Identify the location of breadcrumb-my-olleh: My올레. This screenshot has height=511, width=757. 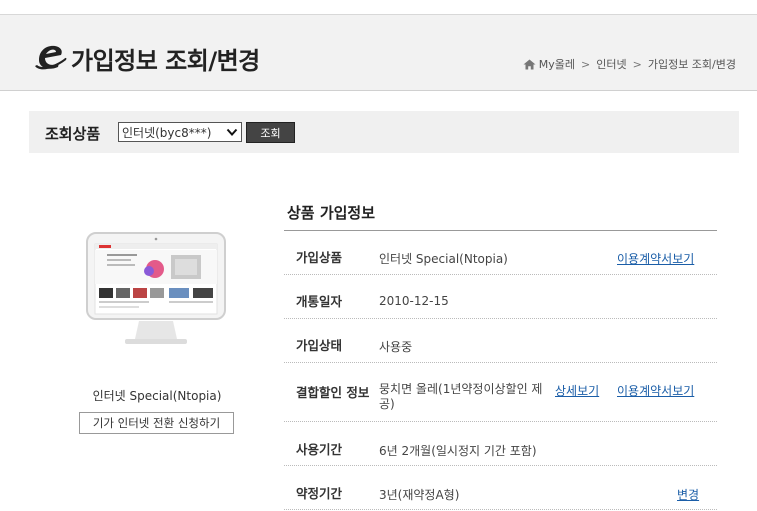
(557, 64).